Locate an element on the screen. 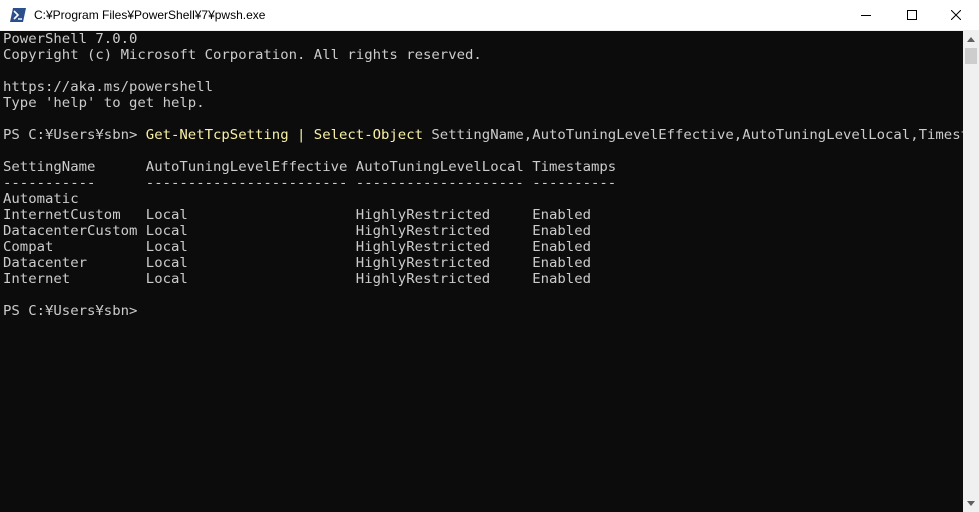  powershell-link: https://aka.ms/powershell is located at coordinates (108, 87).